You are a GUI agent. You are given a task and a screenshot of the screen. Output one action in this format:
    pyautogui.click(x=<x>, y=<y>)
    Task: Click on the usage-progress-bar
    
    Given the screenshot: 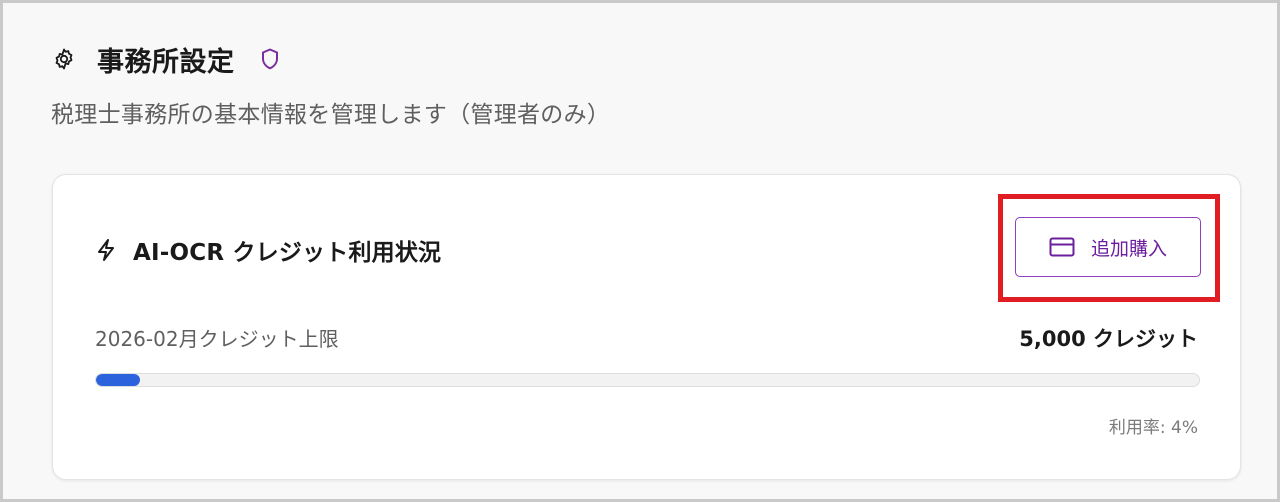 What is the action you would take?
    pyautogui.click(x=647, y=380)
    